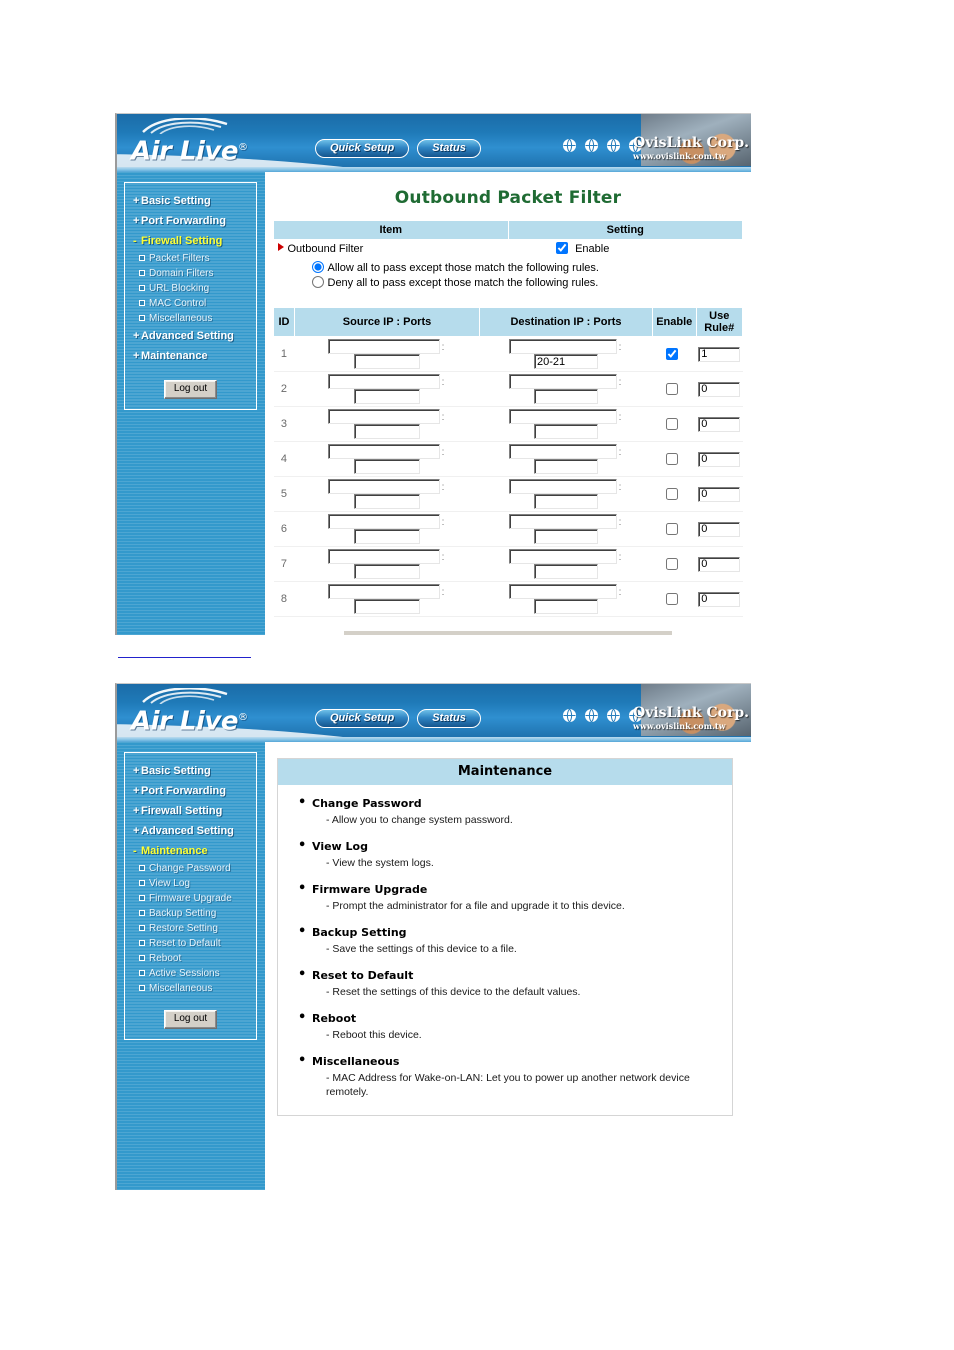 The height and width of the screenshot is (1350, 954). Describe the element at coordinates (176, 771) in the screenshot. I see `sidebar-item-label: Basic Setting` at that location.